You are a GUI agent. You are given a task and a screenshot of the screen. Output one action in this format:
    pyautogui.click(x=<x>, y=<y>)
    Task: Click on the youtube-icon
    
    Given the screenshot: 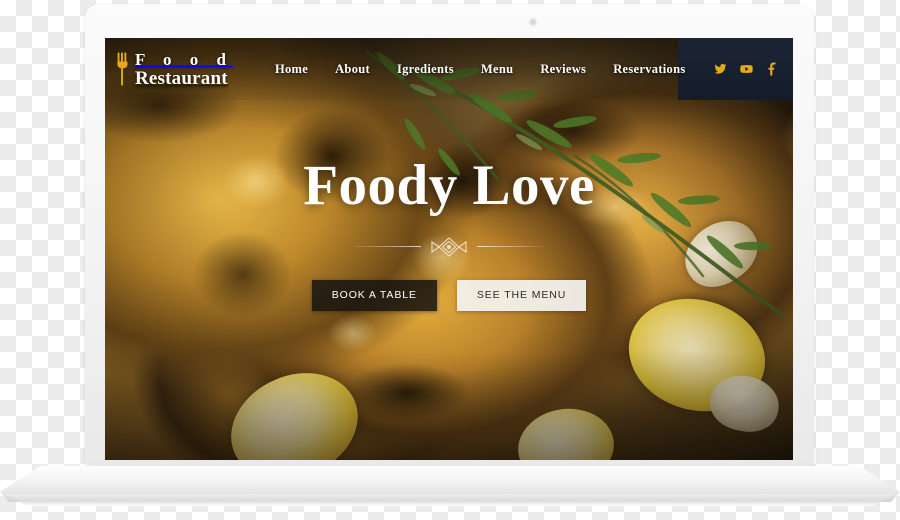 What is the action you would take?
    pyautogui.click(x=746, y=69)
    